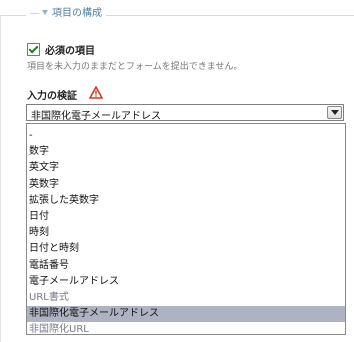  I want to click on required-checkbox, so click(33, 49).